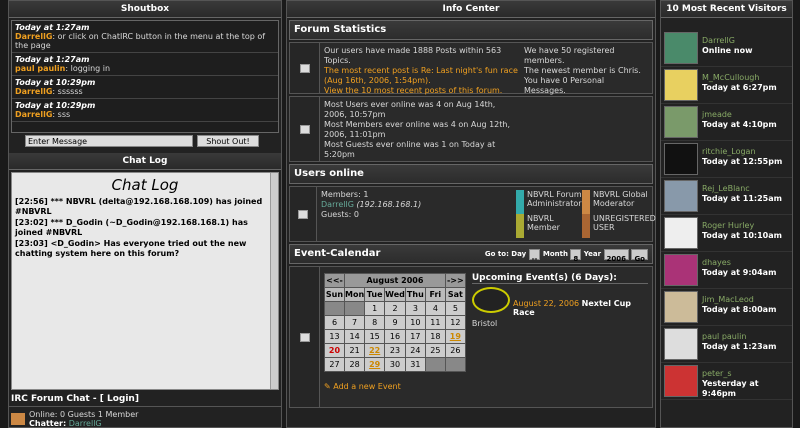 This screenshot has width=800, height=428. What do you see at coordinates (274, 281) in the screenshot?
I see `chatlog-scrollbar` at bounding box center [274, 281].